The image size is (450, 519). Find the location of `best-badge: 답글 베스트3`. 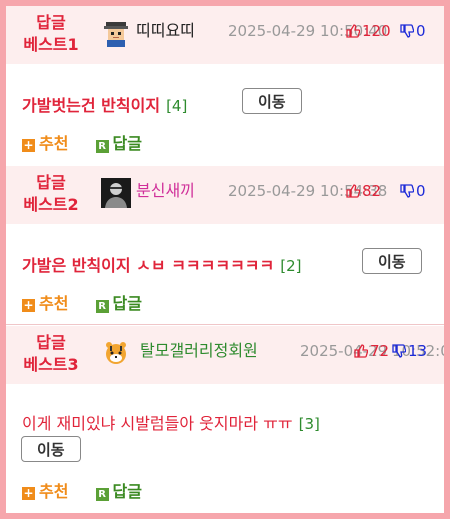

best-badge: 답글 베스트3 is located at coordinates (51, 354).